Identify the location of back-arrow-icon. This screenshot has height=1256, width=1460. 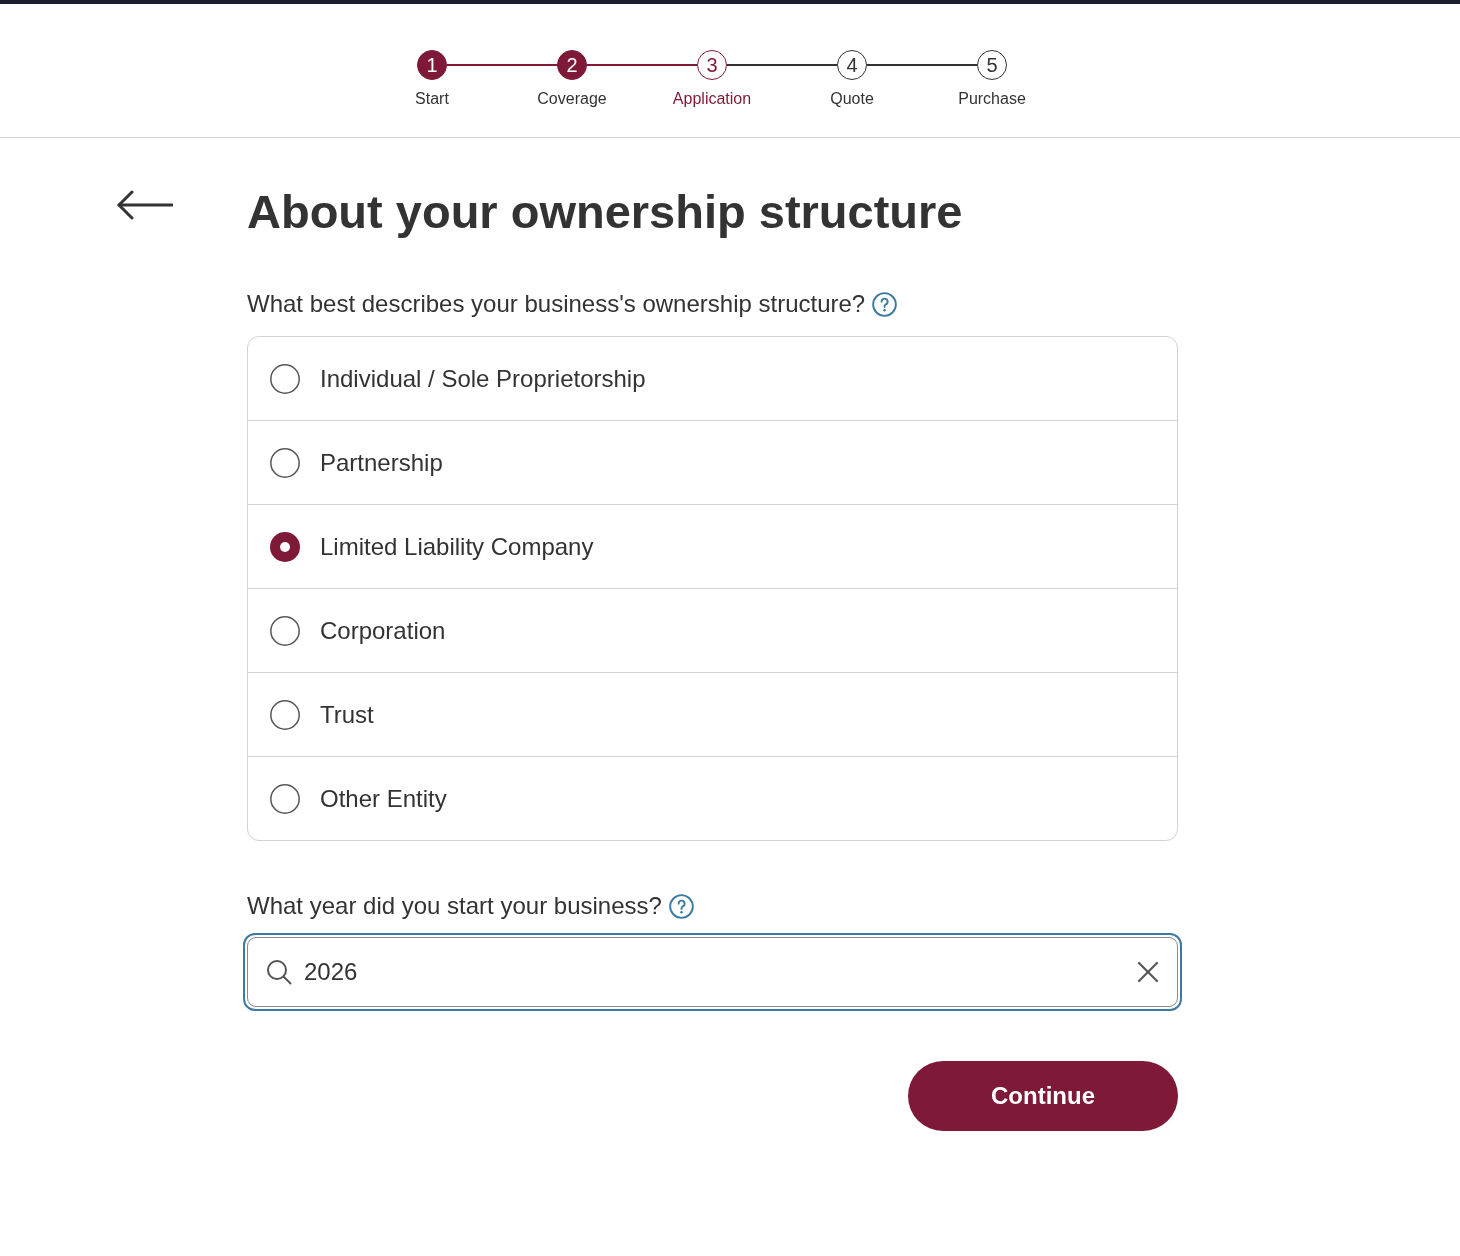
(145, 205).